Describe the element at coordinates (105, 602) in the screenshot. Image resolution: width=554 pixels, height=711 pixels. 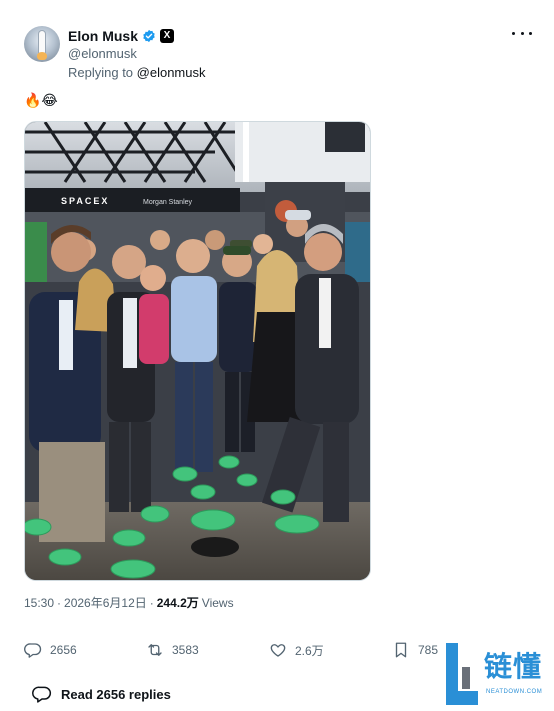
I see `tweet-date: 2026年6月12日` at that location.